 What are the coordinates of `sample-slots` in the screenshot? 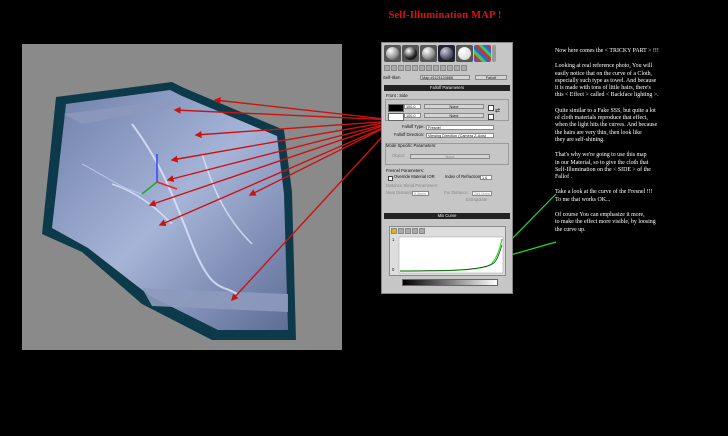 It's located at (447, 54).